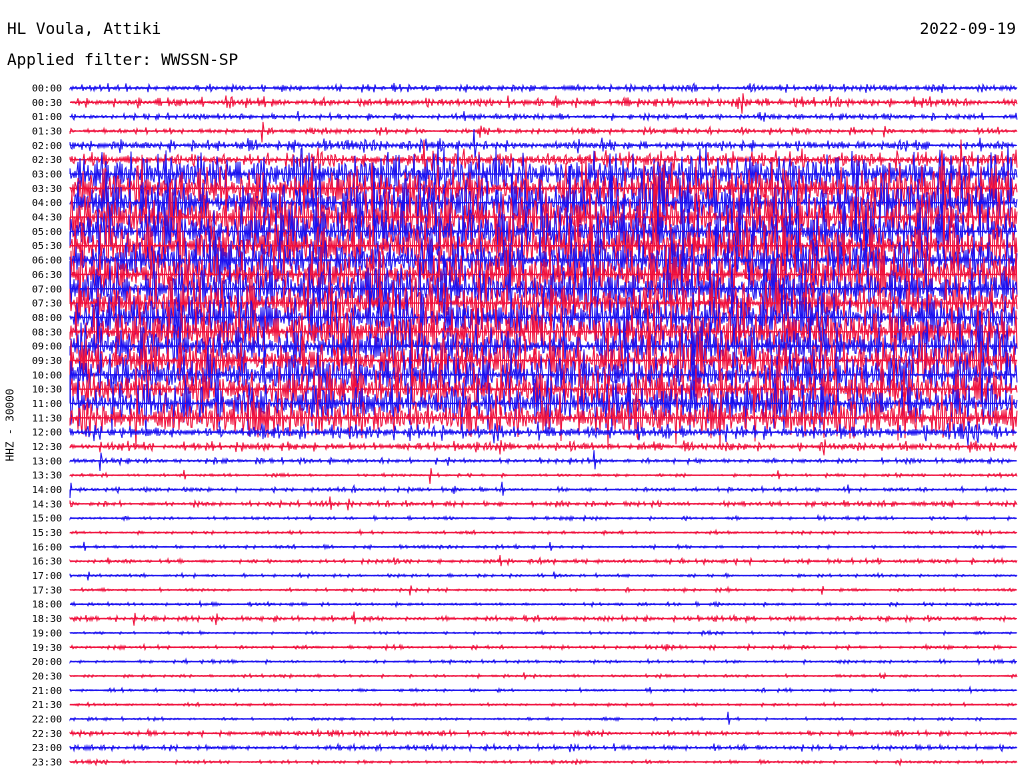 The image size is (1024, 780). Describe the element at coordinates (47, 203) in the screenshot. I see `row-label-0400: 04:00` at that location.